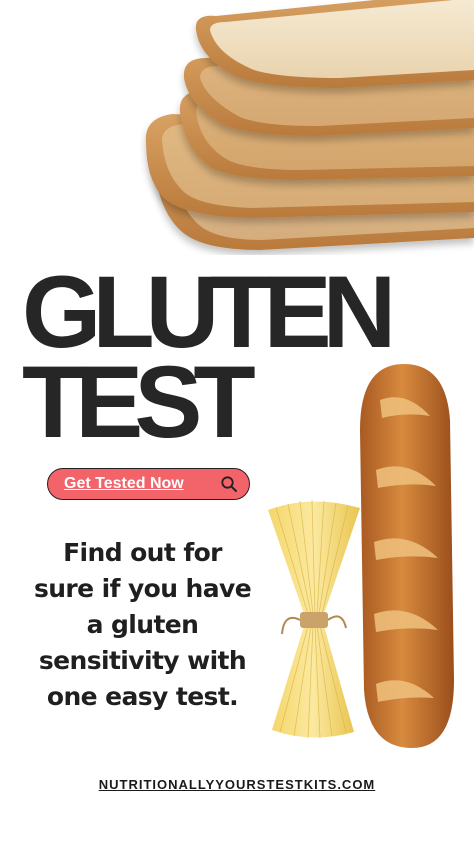 The height and width of the screenshot is (842, 474). I want to click on search-icon, so click(229, 484).